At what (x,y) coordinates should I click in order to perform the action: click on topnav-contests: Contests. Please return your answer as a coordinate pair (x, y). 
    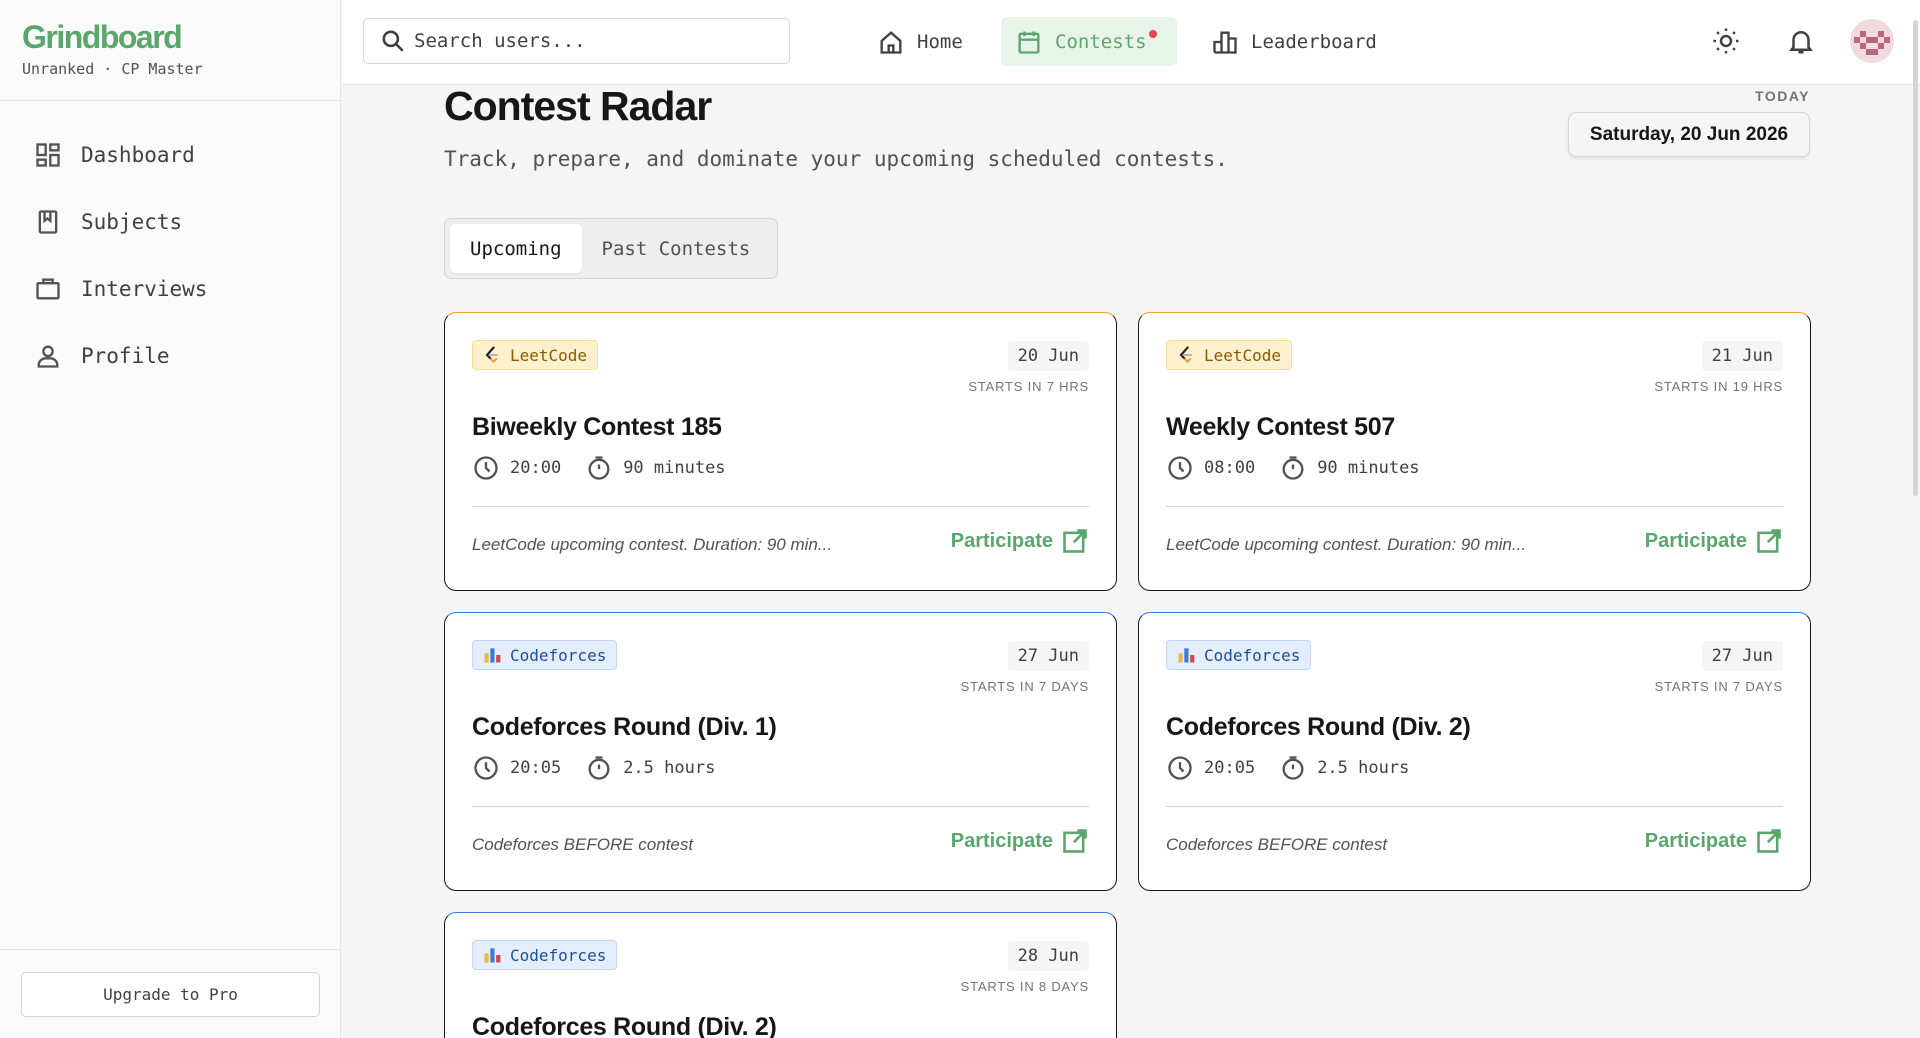
    Looking at the image, I should click on (1089, 41).